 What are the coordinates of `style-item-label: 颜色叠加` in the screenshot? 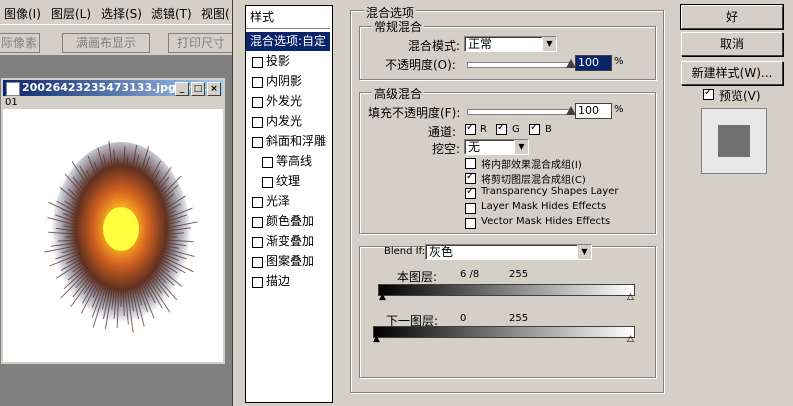 It's located at (290, 221).